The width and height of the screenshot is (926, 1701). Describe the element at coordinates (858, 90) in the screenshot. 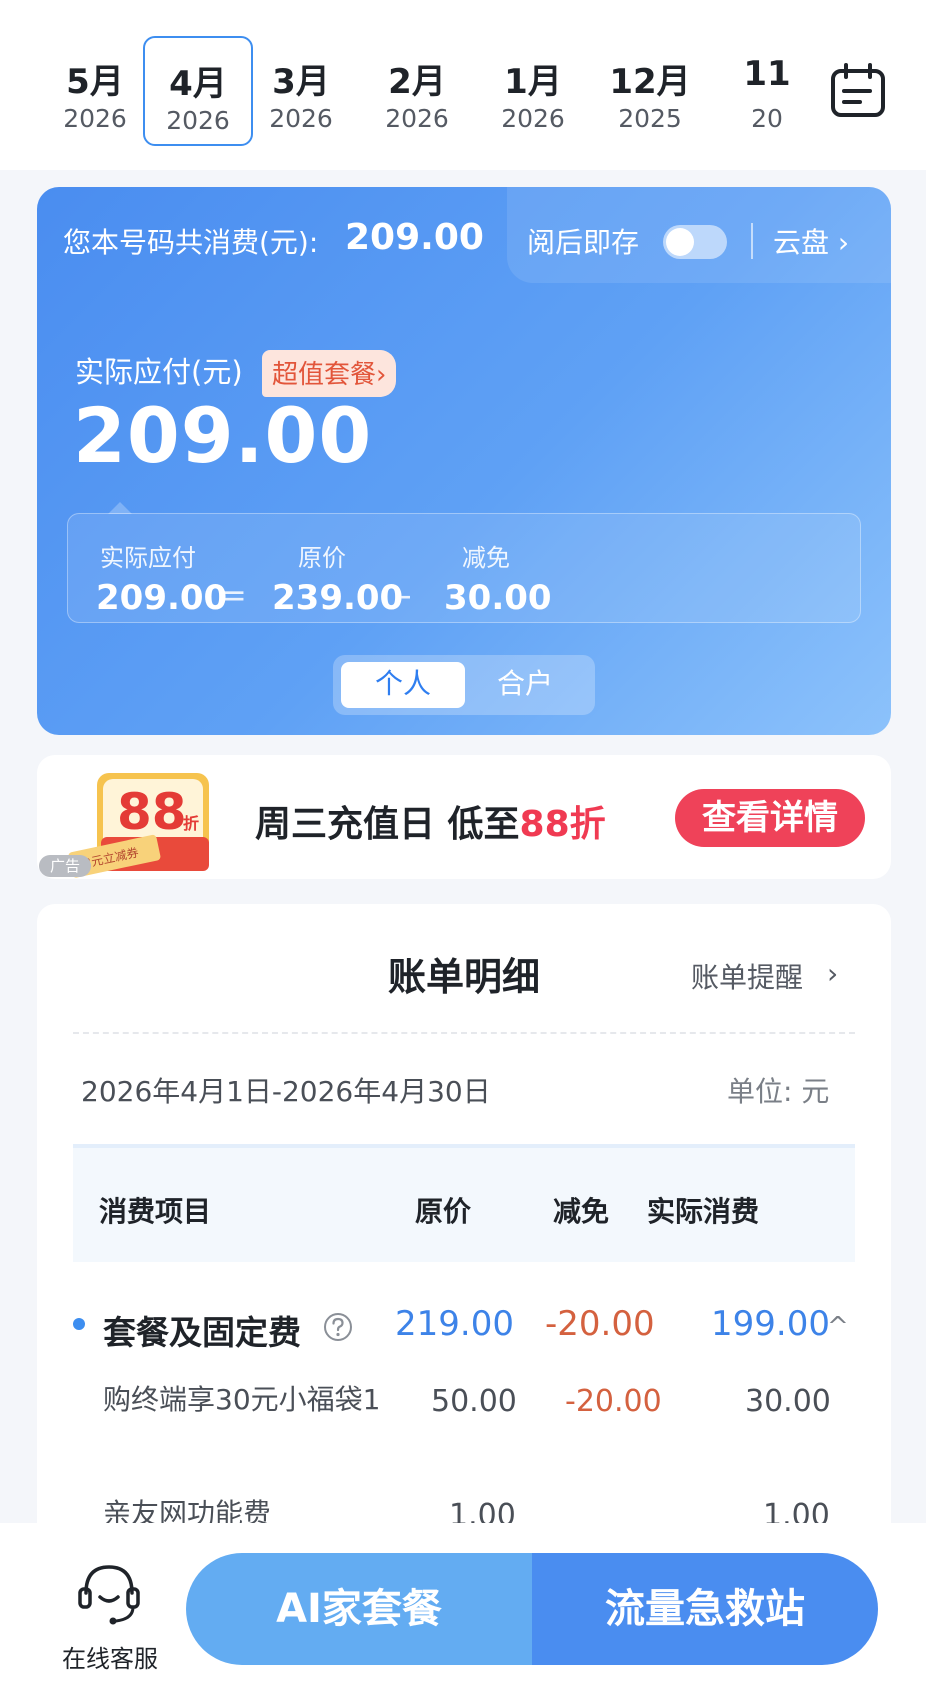

I see `calendar-icon` at that location.